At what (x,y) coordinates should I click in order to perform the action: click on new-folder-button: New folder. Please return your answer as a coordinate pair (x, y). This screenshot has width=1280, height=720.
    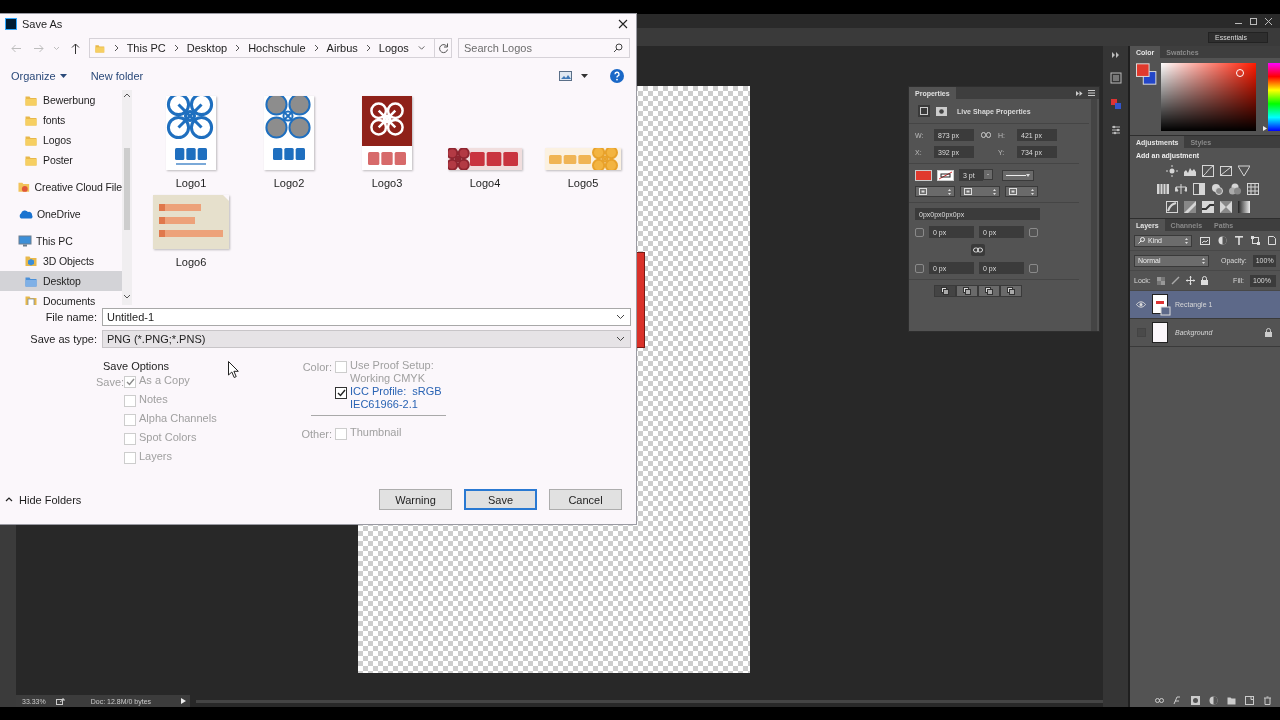
    Looking at the image, I should click on (117, 76).